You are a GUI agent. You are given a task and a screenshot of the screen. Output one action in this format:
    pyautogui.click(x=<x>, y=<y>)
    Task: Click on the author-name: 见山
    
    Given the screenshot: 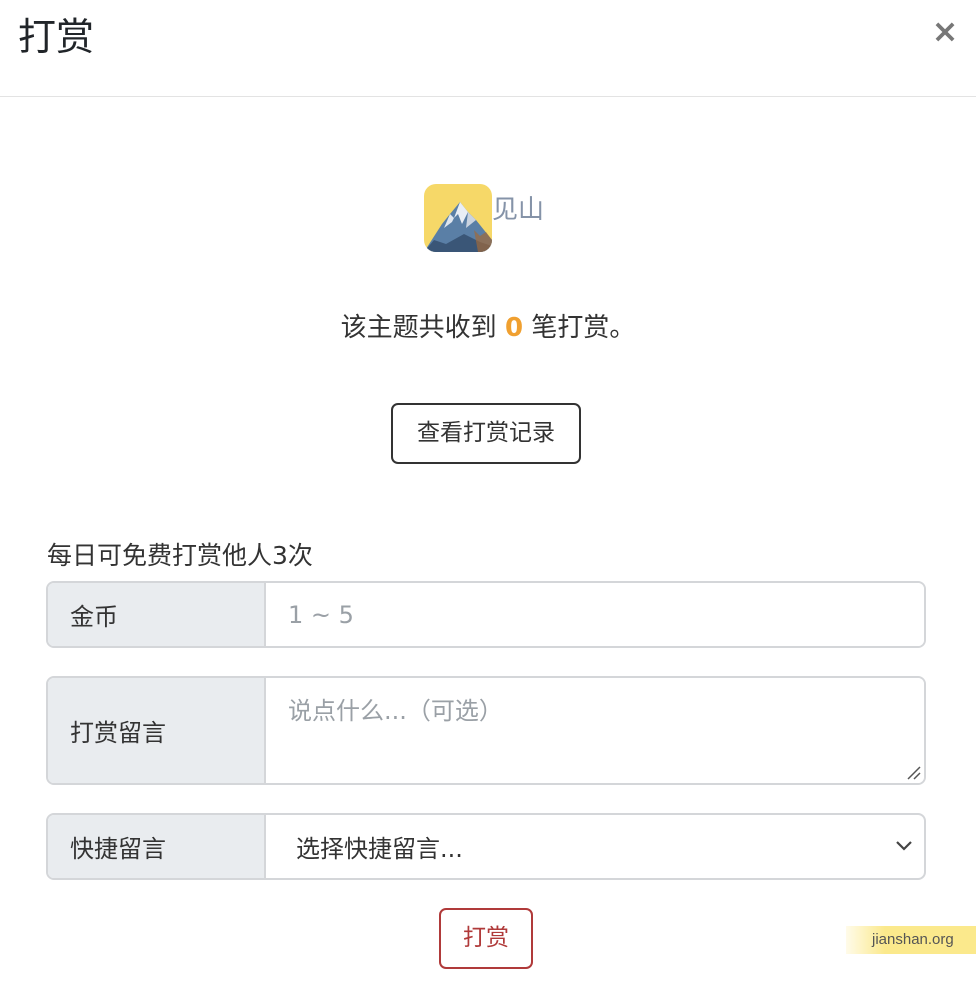 What is the action you would take?
    pyautogui.click(x=518, y=210)
    